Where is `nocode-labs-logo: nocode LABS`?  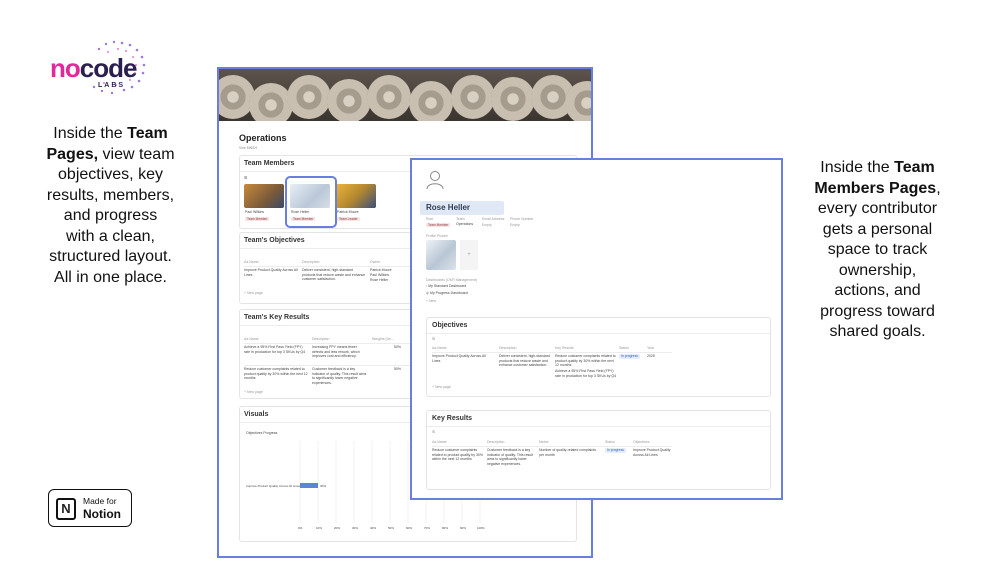
nocode-labs-logo: nocode LABS is located at coordinates (95, 69).